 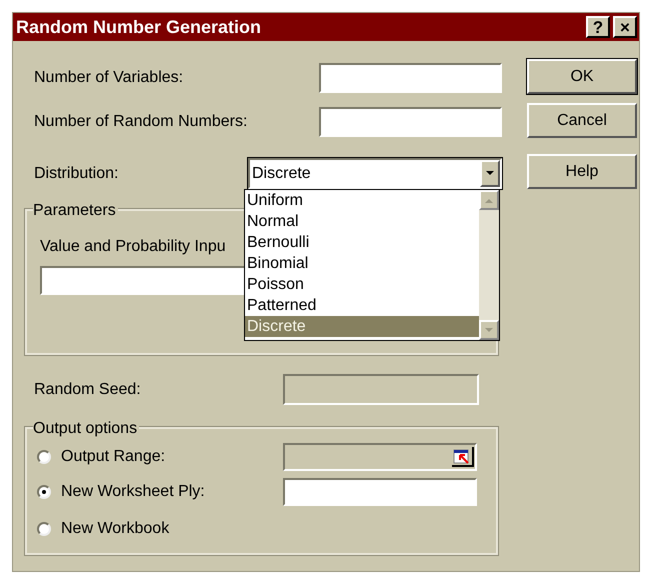 I want to click on dialog-button: Help, so click(x=582, y=171).